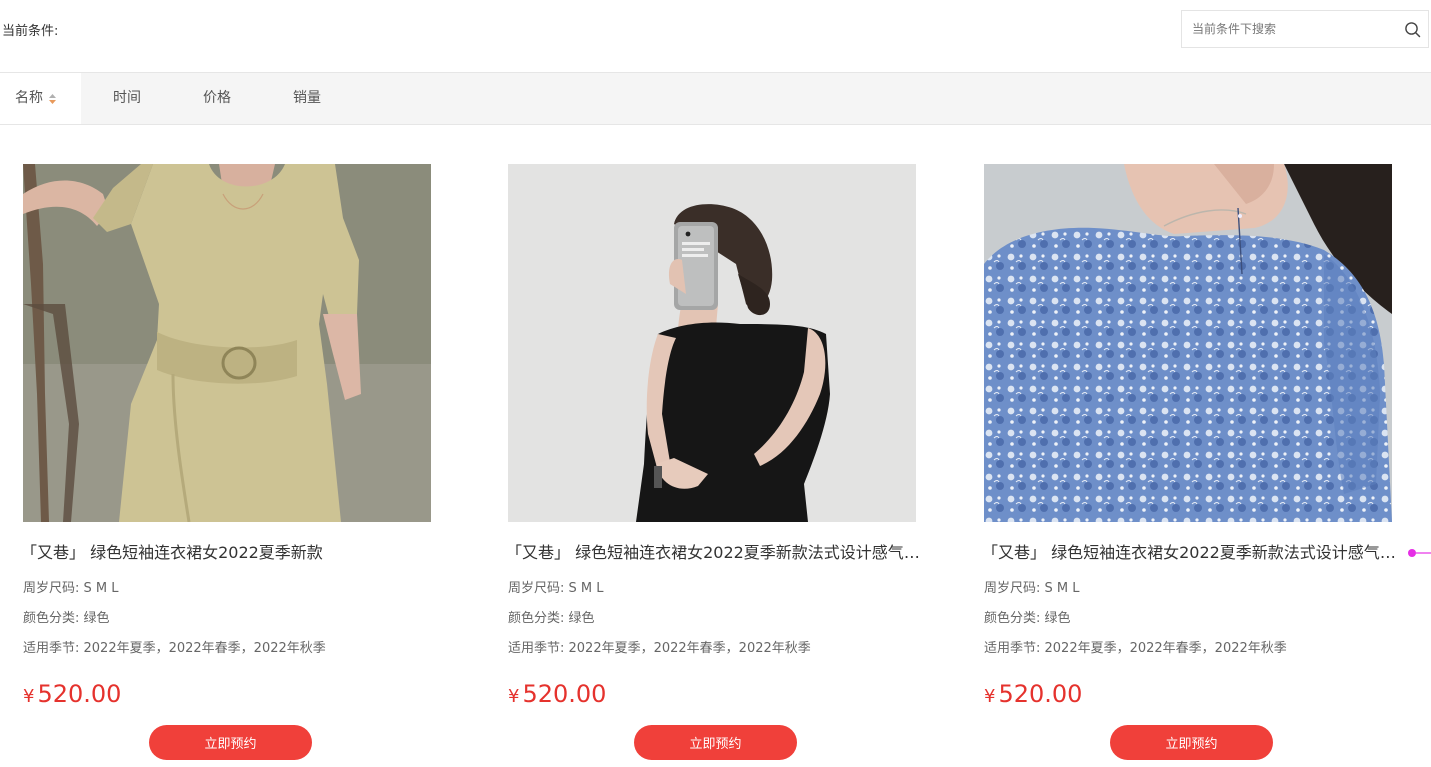 Image resolution: width=1431 pixels, height=767 pixels. What do you see at coordinates (52, 99) in the screenshot?
I see `sort-arrows-icon` at bounding box center [52, 99].